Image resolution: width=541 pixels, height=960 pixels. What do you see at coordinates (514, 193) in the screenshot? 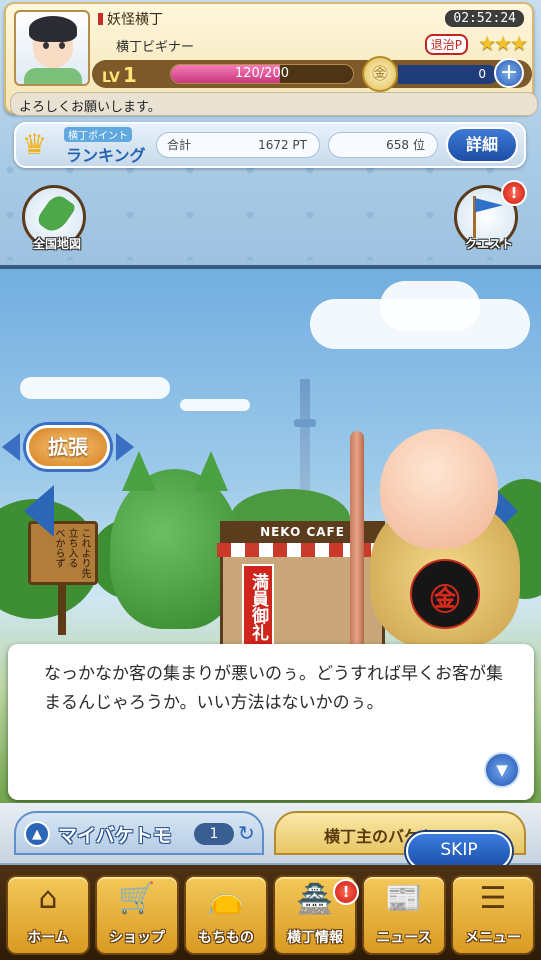
I see `quest-alert-badge: !` at bounding box center [514, 193].